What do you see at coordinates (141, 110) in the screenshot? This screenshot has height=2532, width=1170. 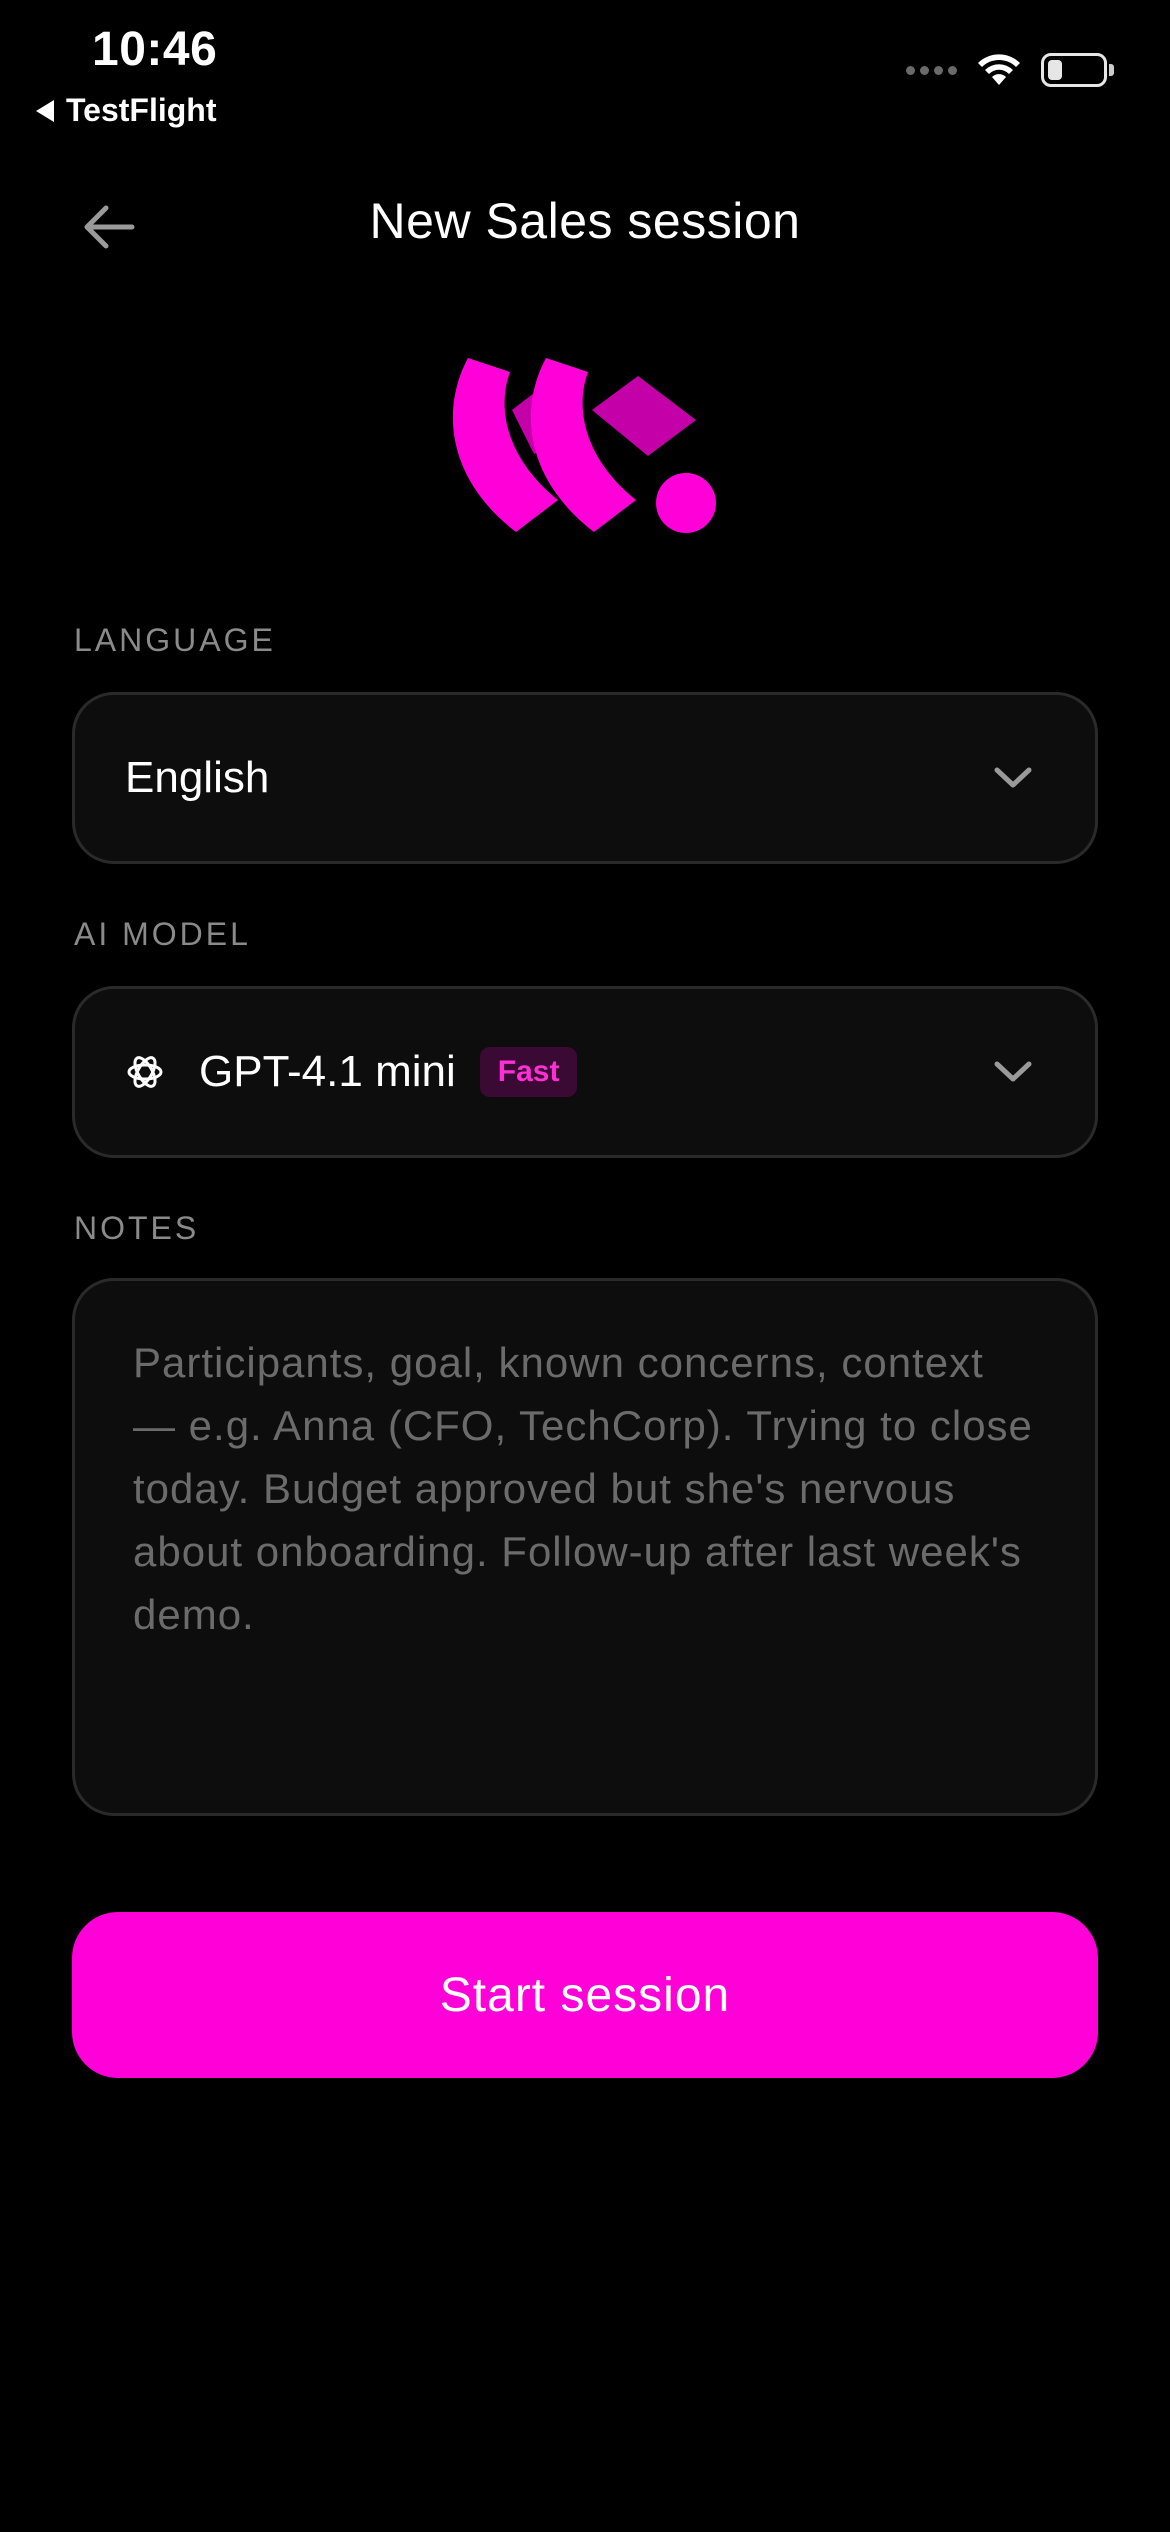 I see `status-back-app-label: TestFlight` at bounding box center [141, 110].